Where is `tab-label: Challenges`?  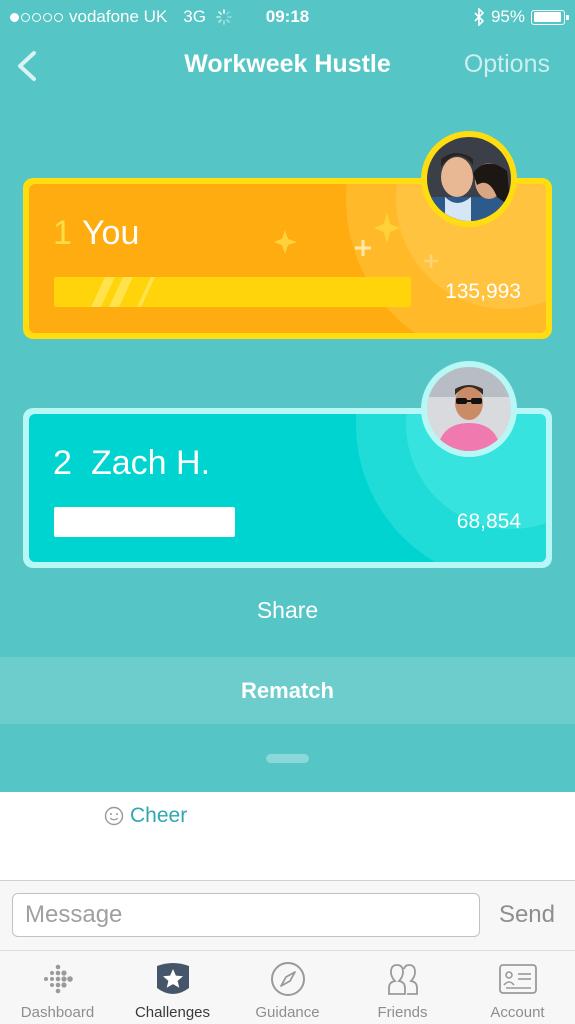 tab-label: Challenges is located at coordinates (172, 1012).